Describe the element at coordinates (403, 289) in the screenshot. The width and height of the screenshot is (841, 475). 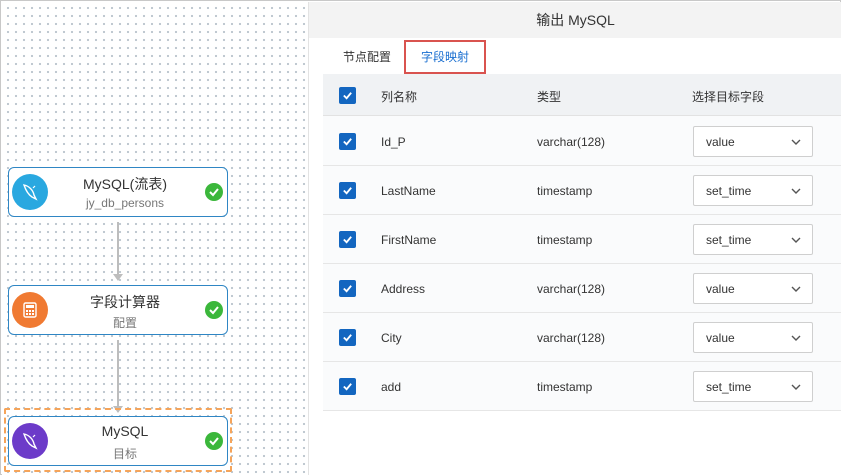
I see `column-name-cell: Address` at that location.